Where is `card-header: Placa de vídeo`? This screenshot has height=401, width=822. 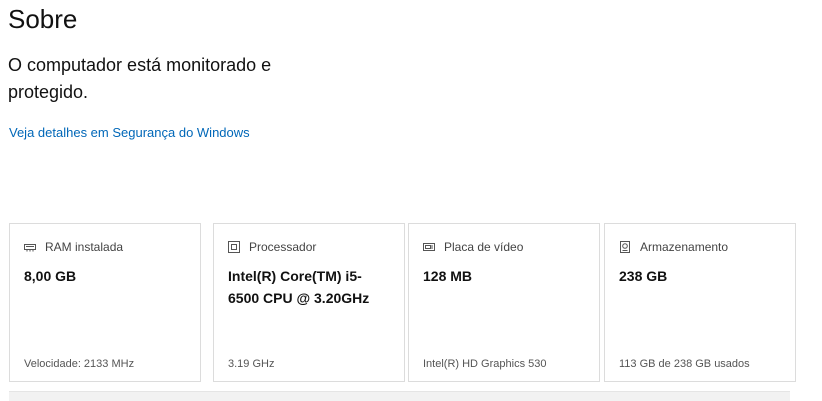
card-header: Placa de vídeo is located at coordinates (473, 247).